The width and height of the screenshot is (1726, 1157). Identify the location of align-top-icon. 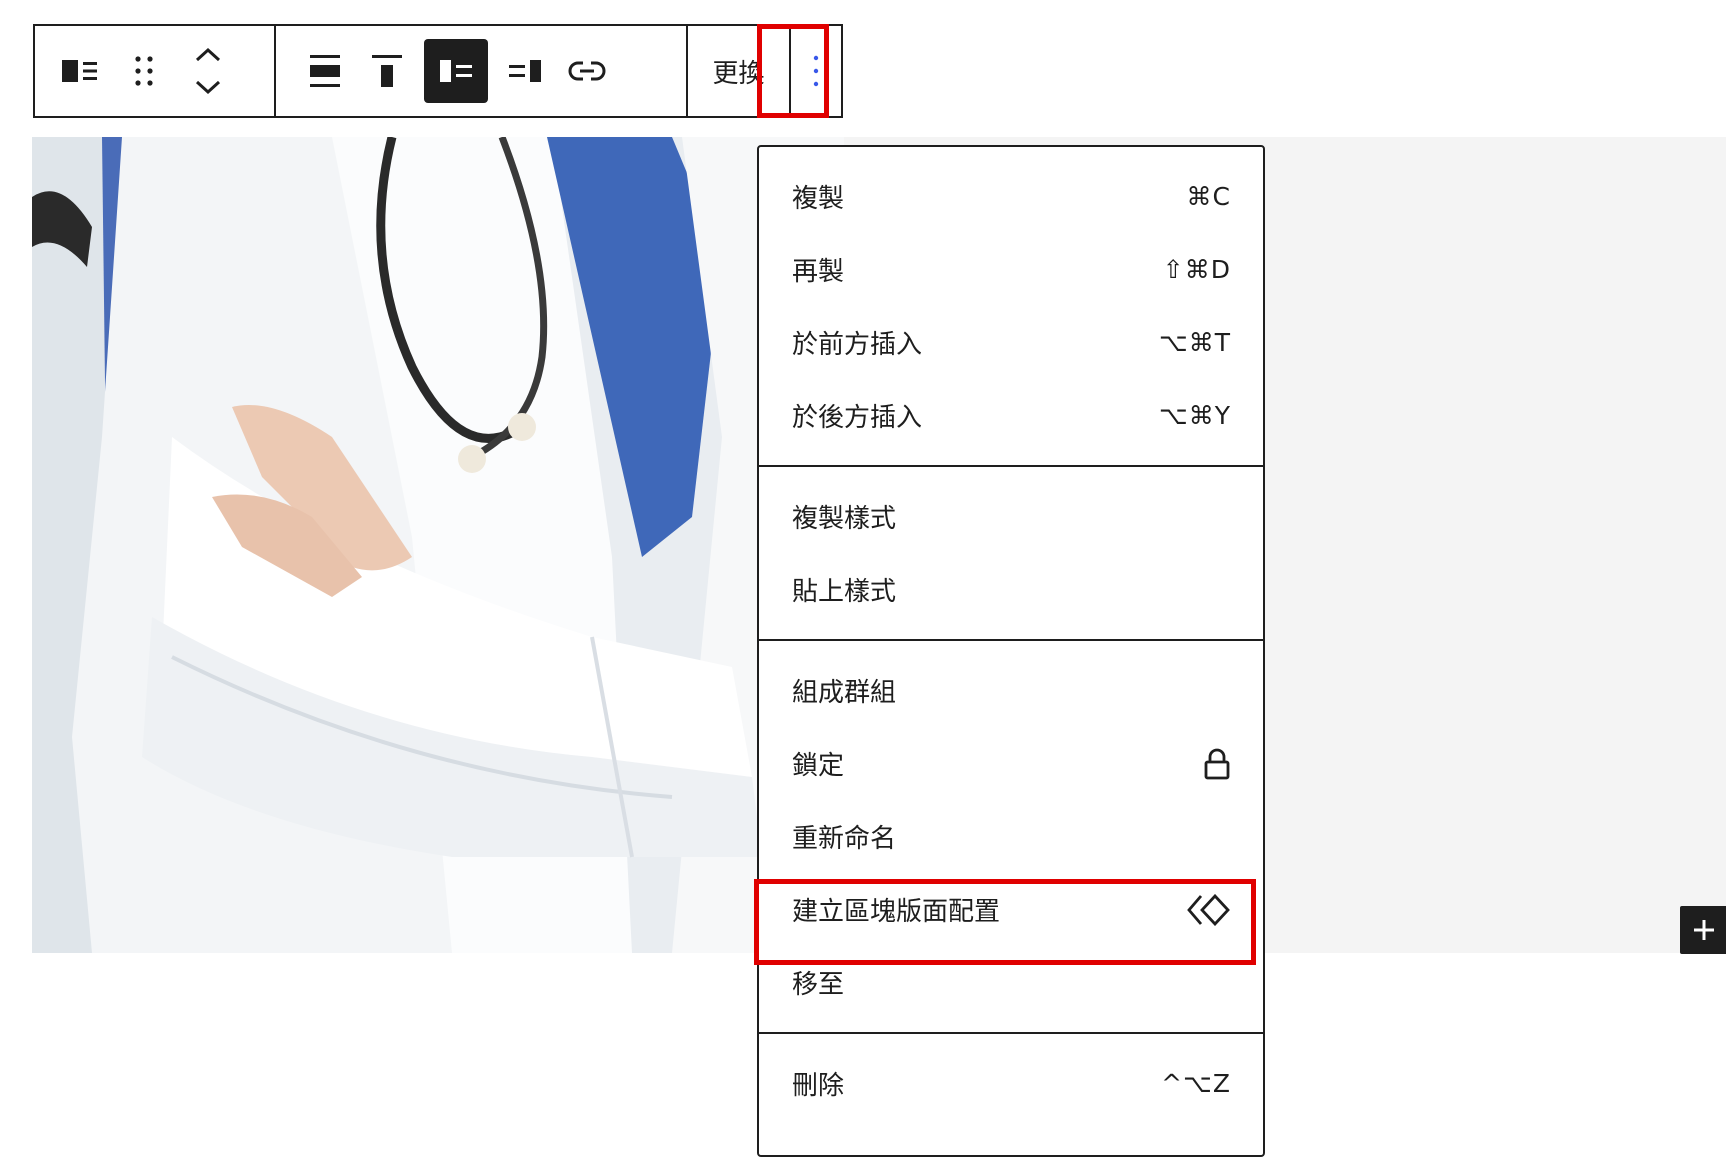
(387, 71).